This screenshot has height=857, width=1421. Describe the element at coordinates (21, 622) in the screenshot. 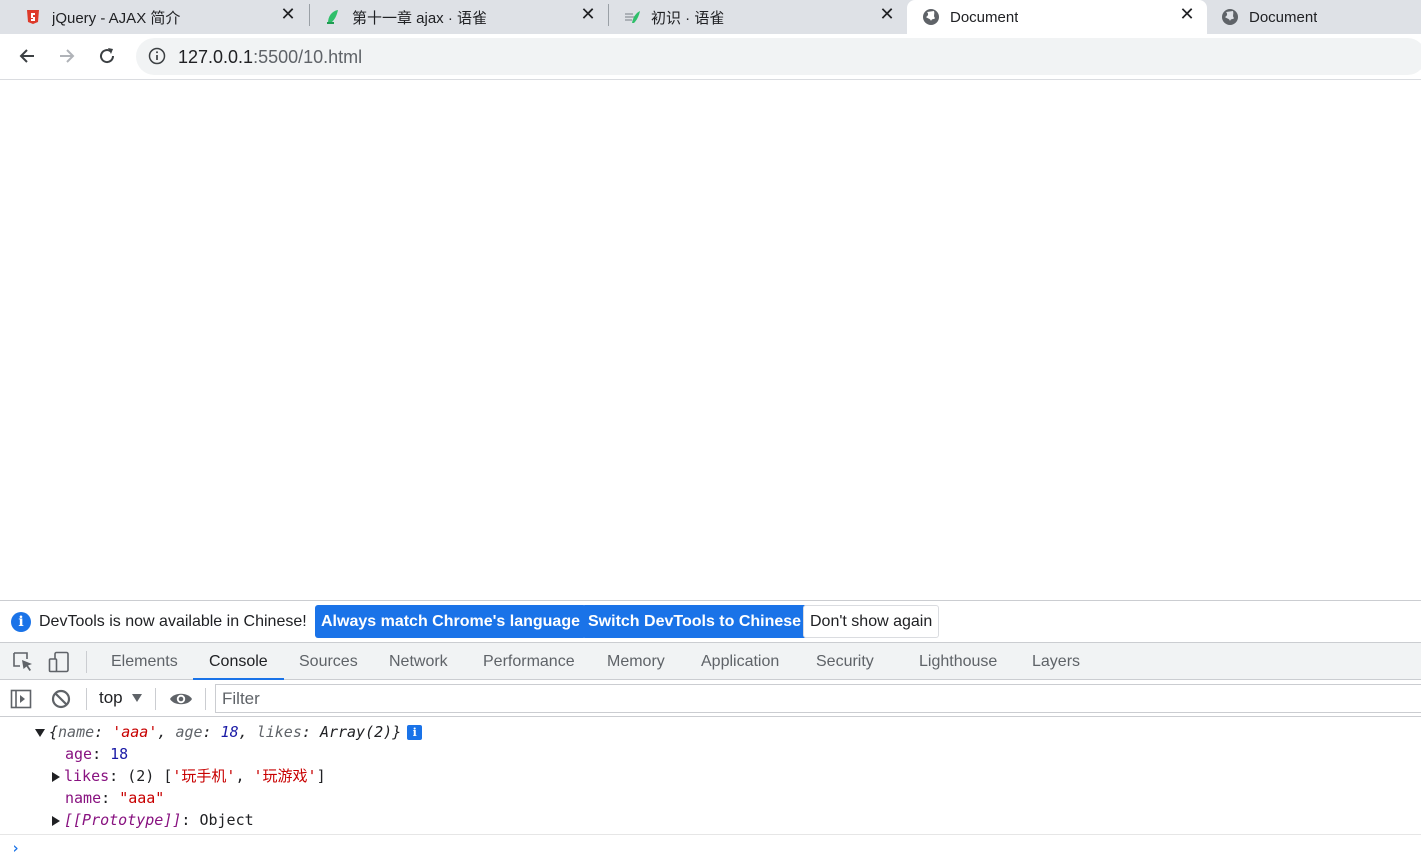

I see `info-icon: i` at that location.